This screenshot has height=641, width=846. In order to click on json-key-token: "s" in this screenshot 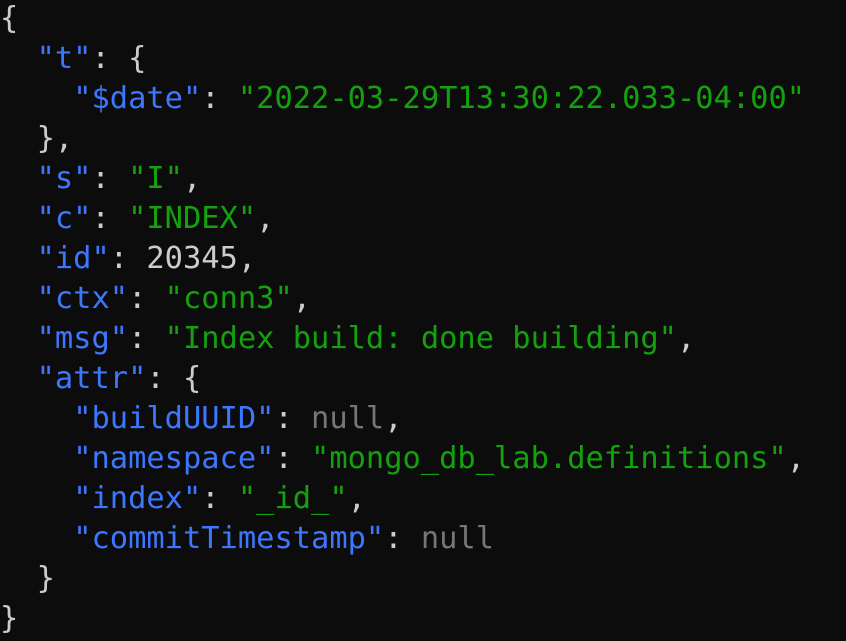, I will do `click(64, 178)`.